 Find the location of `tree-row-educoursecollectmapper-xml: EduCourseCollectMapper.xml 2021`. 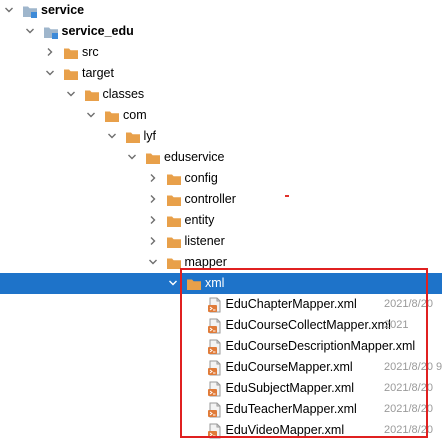

tree-row-educoursecollectmapper-xml: EduCourseCollectMapper.xml 2021 is located at coordinates (221, 325).